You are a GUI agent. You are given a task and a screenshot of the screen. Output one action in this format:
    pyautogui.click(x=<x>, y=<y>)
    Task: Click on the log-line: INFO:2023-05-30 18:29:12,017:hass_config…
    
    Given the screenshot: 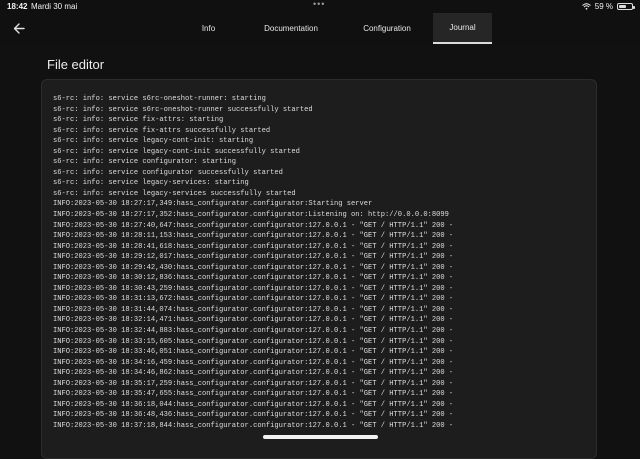 What is the action you would take?
    pyautogui.click(x=253, y=257)
    